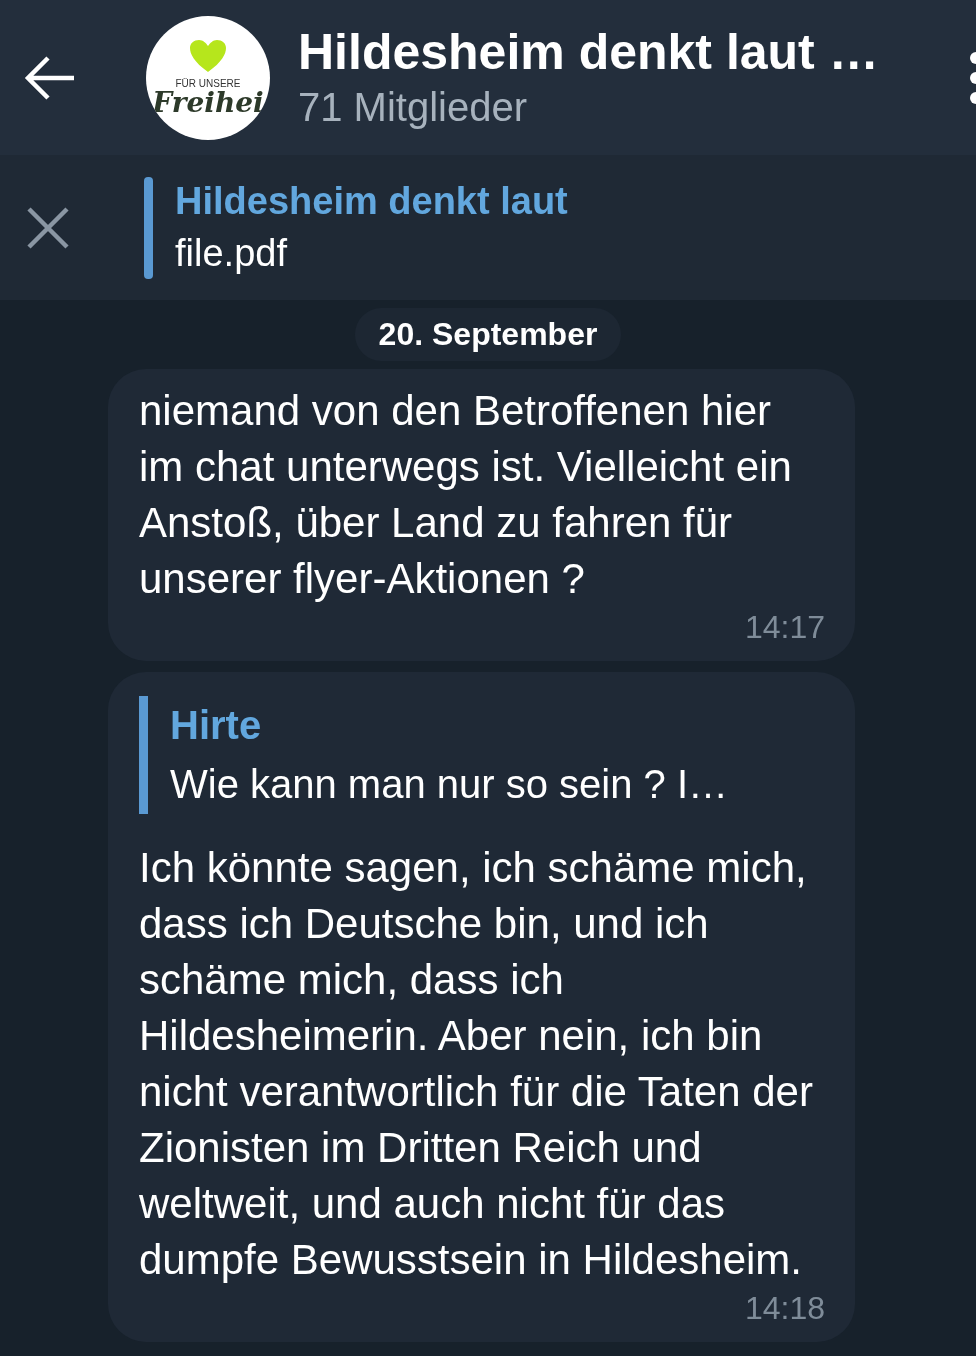  I want to click on group-avatar: FÜR UNSERE Freihei, so click(208, 77).